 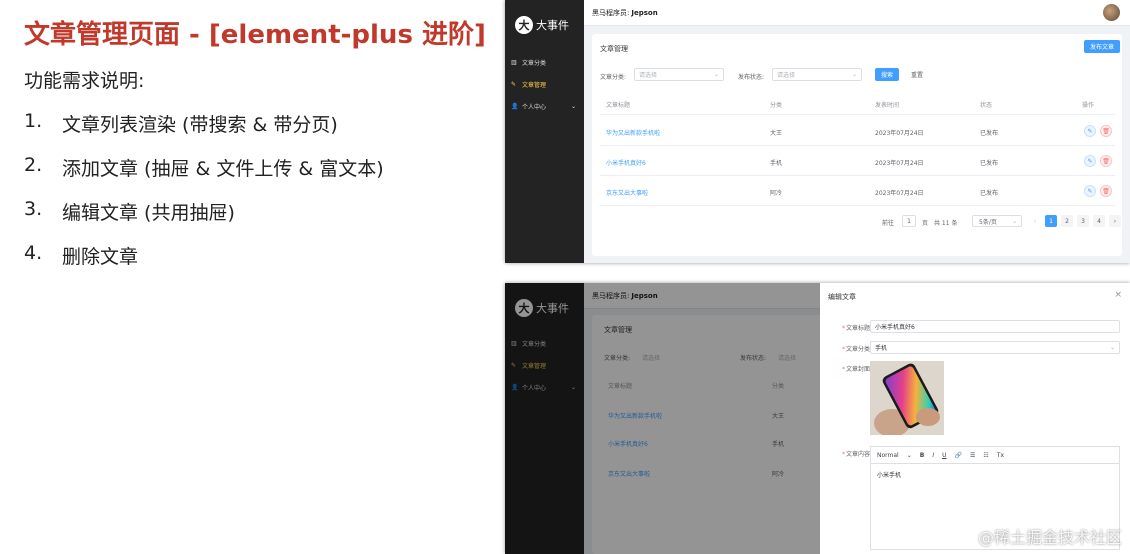 What do you see at coordinates (855, 369) in the screenshot?
I see `cover-field-label: *文章封面` at bounding box center [855, 369].